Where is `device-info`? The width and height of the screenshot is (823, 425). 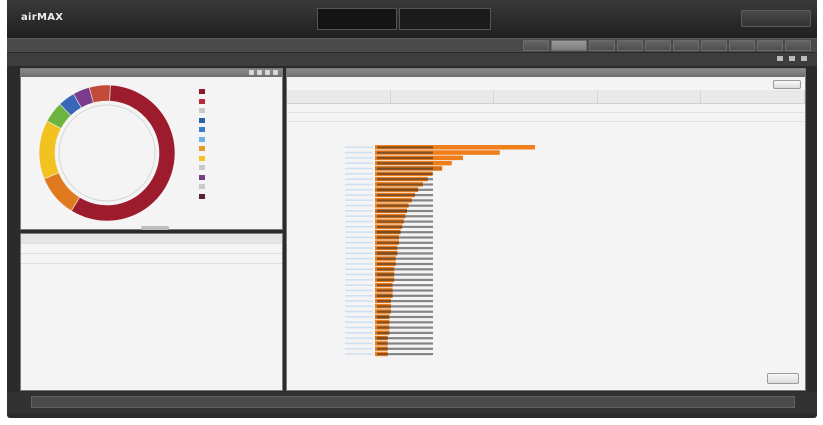
device-info is located at coordinates (445, 19).